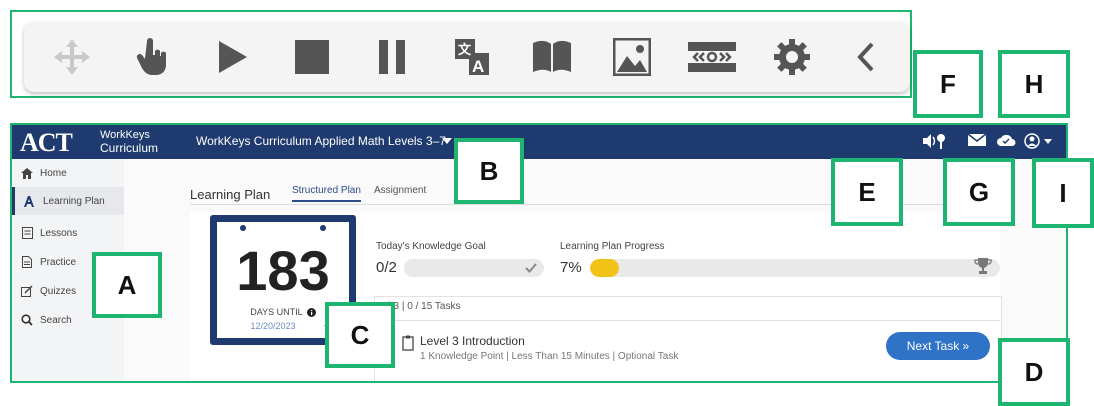 The height and width of the screenshot is (406, 1094). What do you see at coordinates (552, 57) in the screenshot?
I see `book-icon` at bounding box center [552, 57].